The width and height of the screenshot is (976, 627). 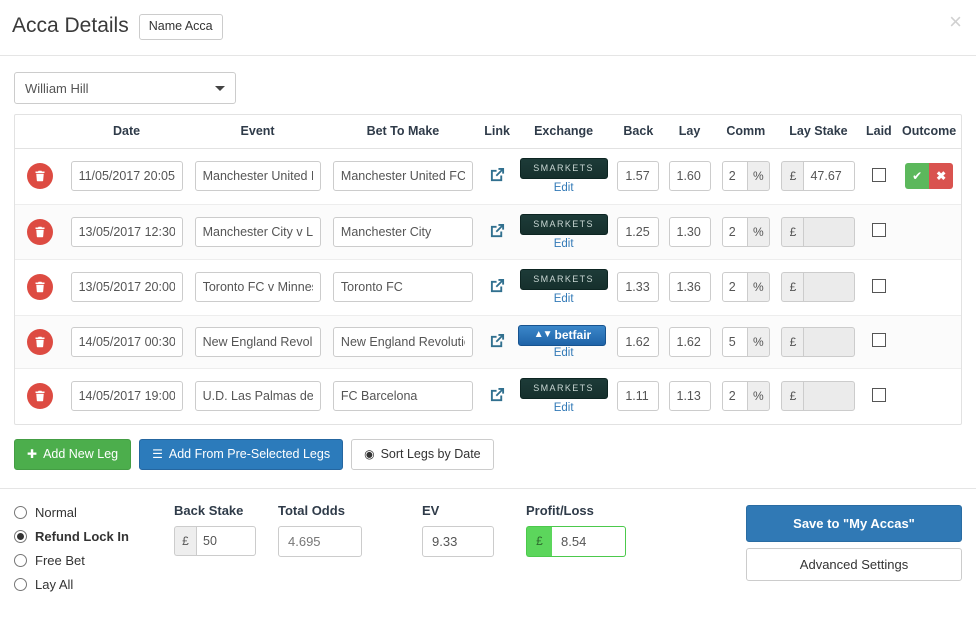 What do you see at coordinates (241, 454) in the screenshot?
I see `add-preselected-legs-button: ☰ Add From Pre-Selected Legs` at bounding box center [241, 454].